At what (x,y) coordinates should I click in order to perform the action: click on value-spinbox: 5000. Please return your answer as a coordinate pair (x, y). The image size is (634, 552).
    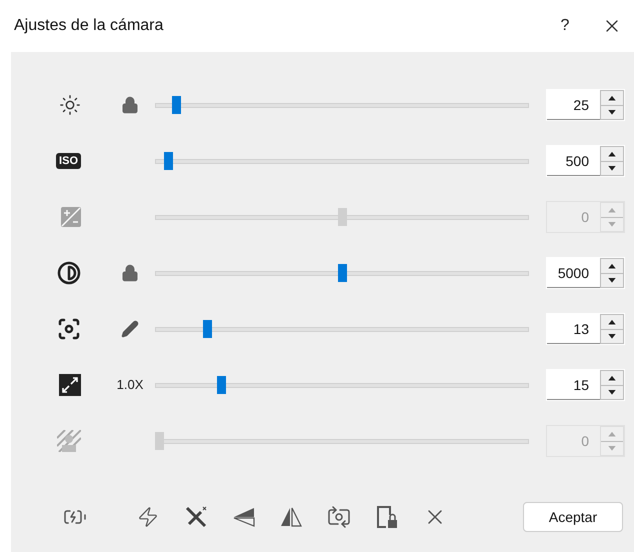
    Looking at the image, I should click on (585, 273).